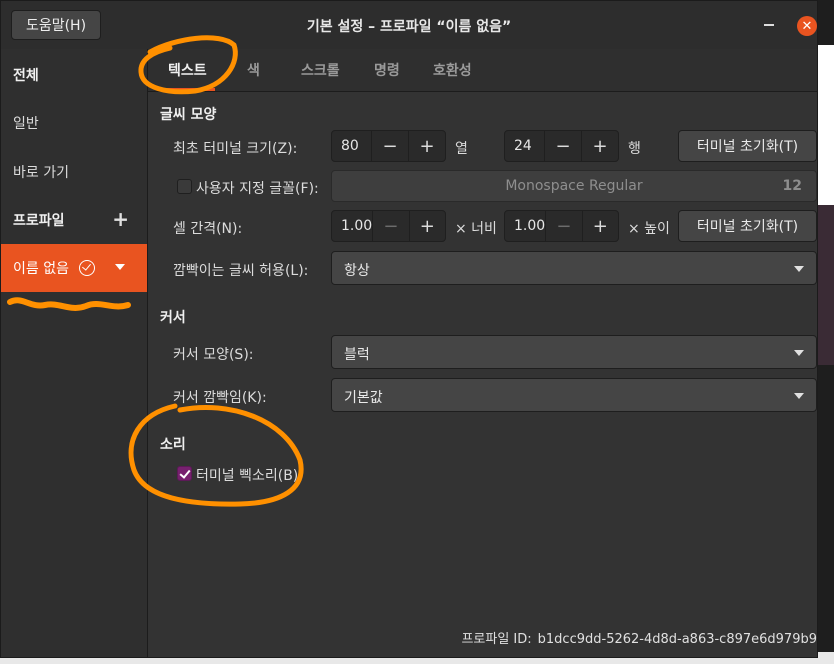  I want to click on tab-bar: 텍스트 색 스크롤 명령 호환성, so click(482, 70).